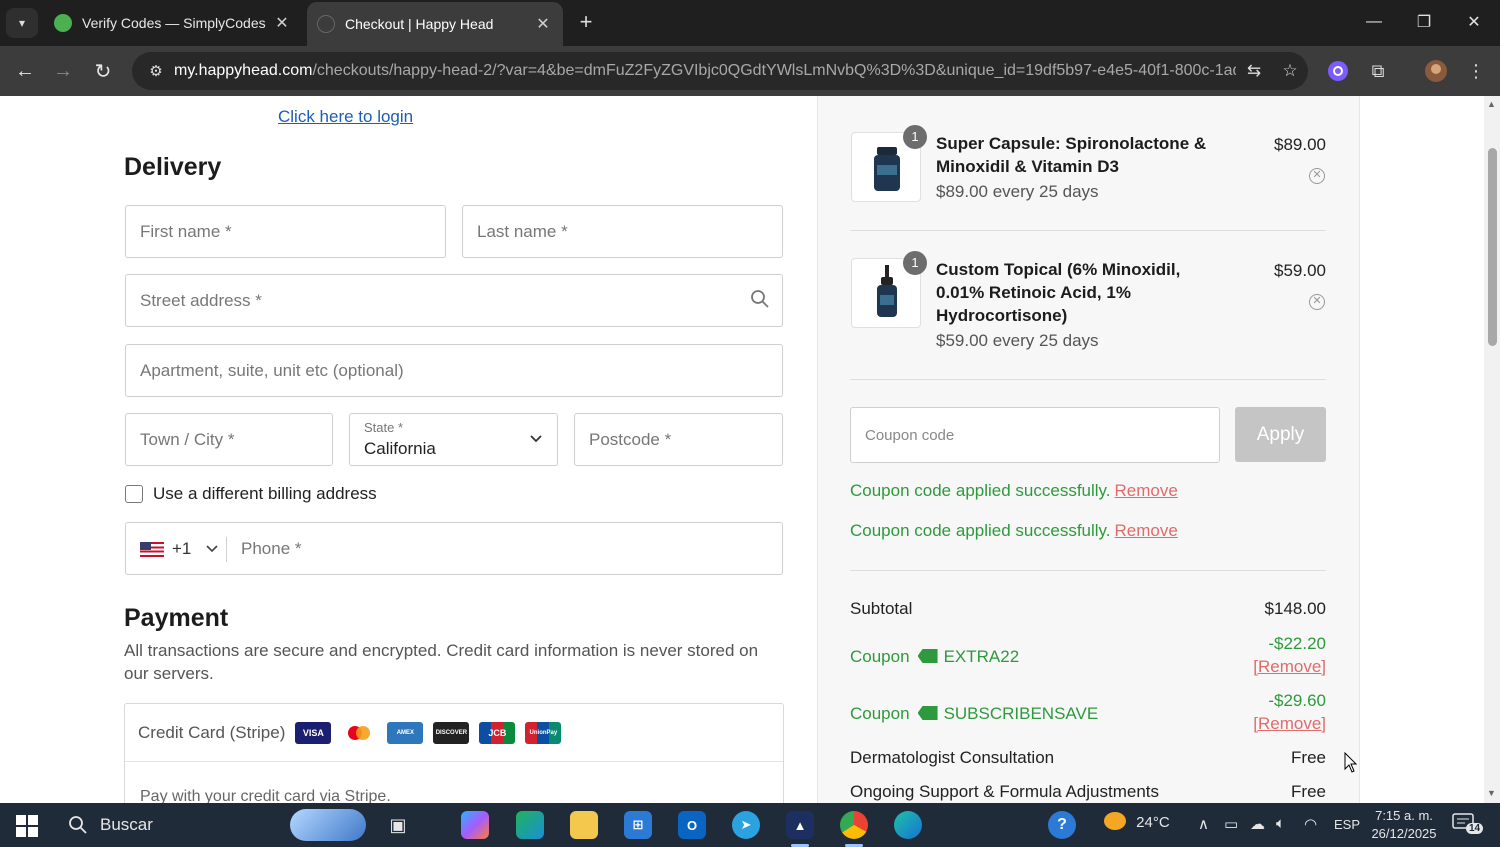  I want to click on subtotal-label: Subtotal, so click(881, 608).